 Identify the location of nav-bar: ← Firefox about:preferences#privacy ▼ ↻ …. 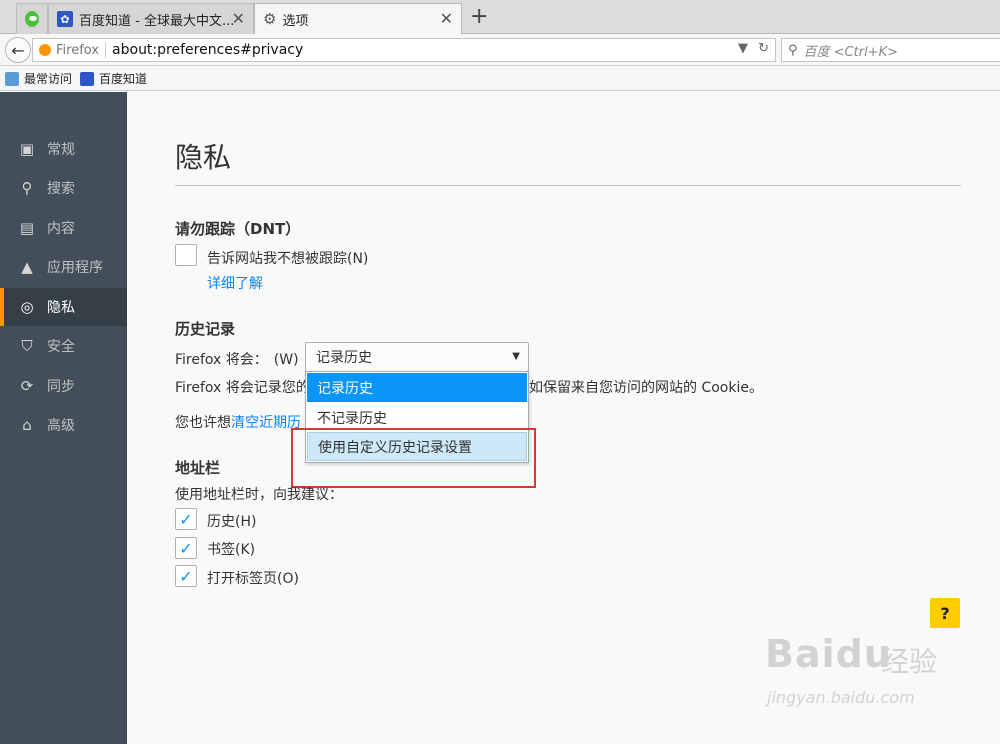
(500, 50).